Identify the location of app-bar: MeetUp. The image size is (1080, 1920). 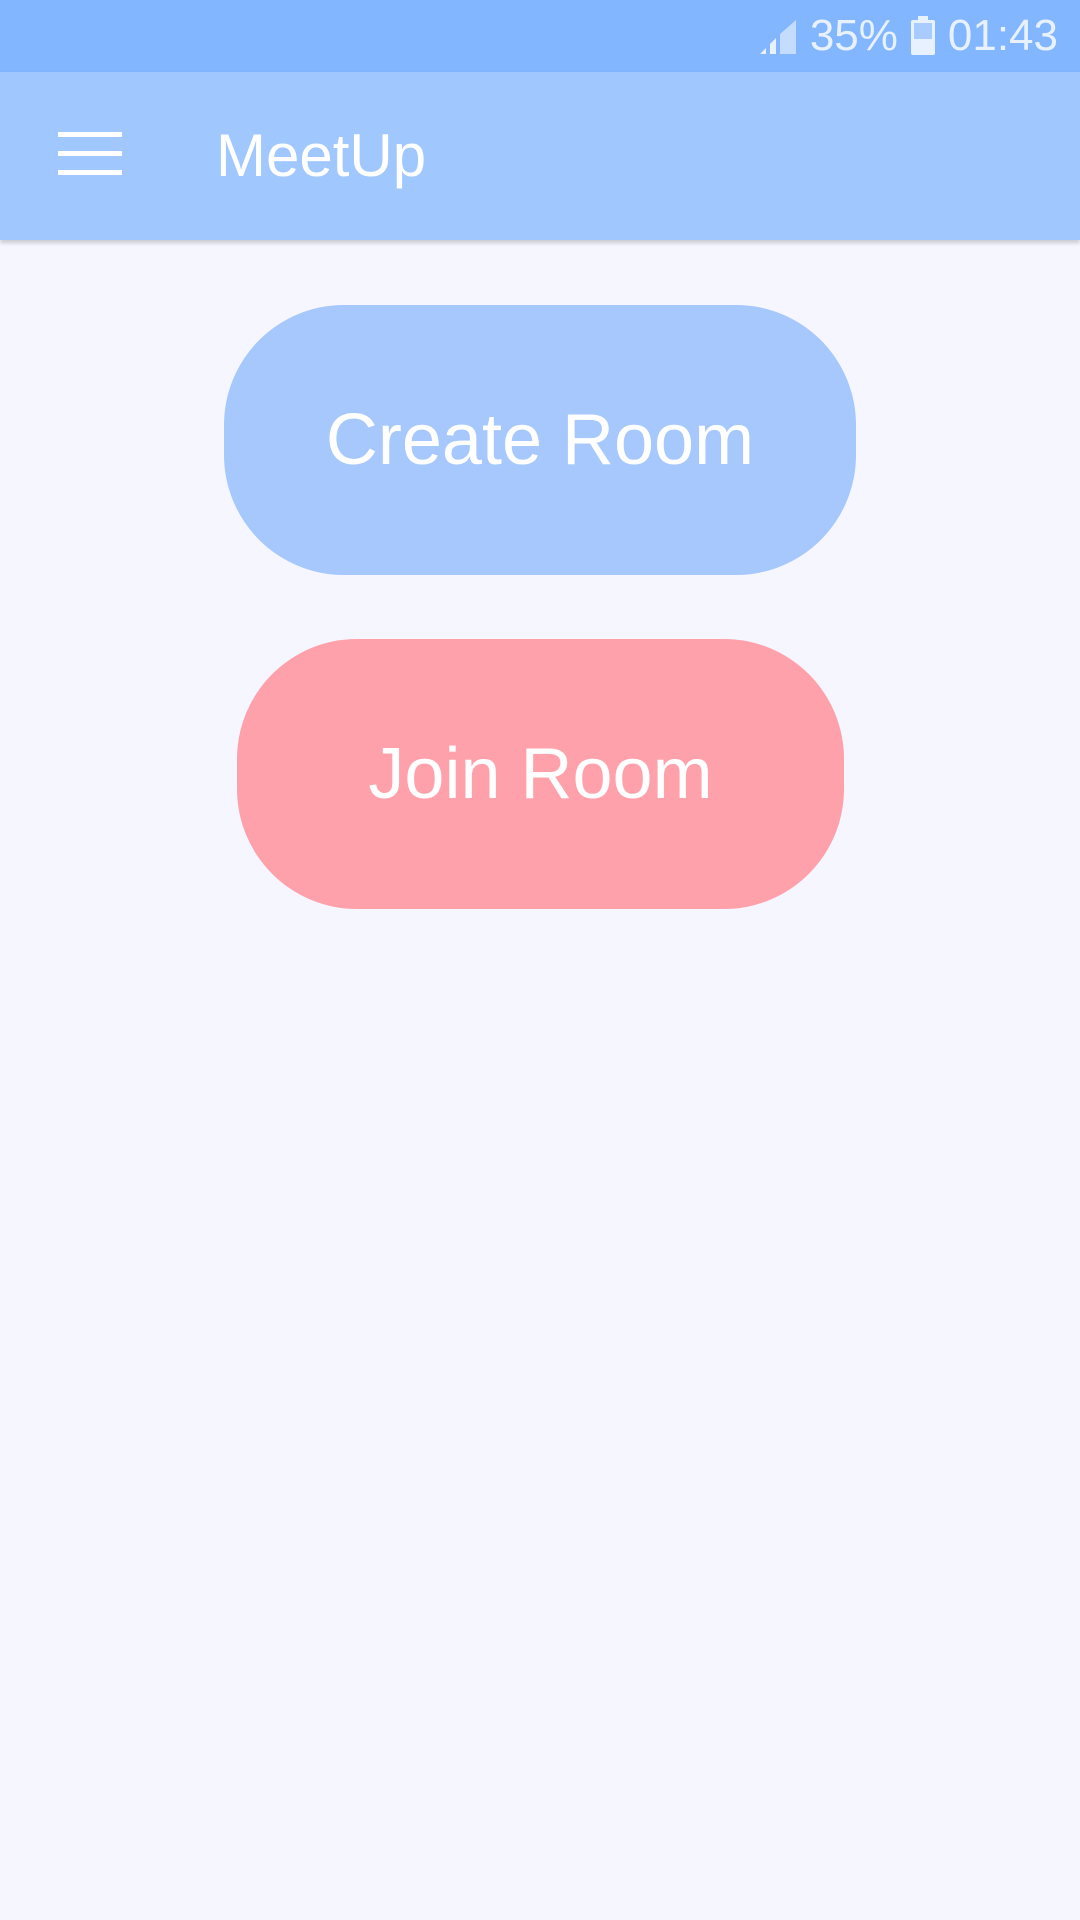
(540, 156).